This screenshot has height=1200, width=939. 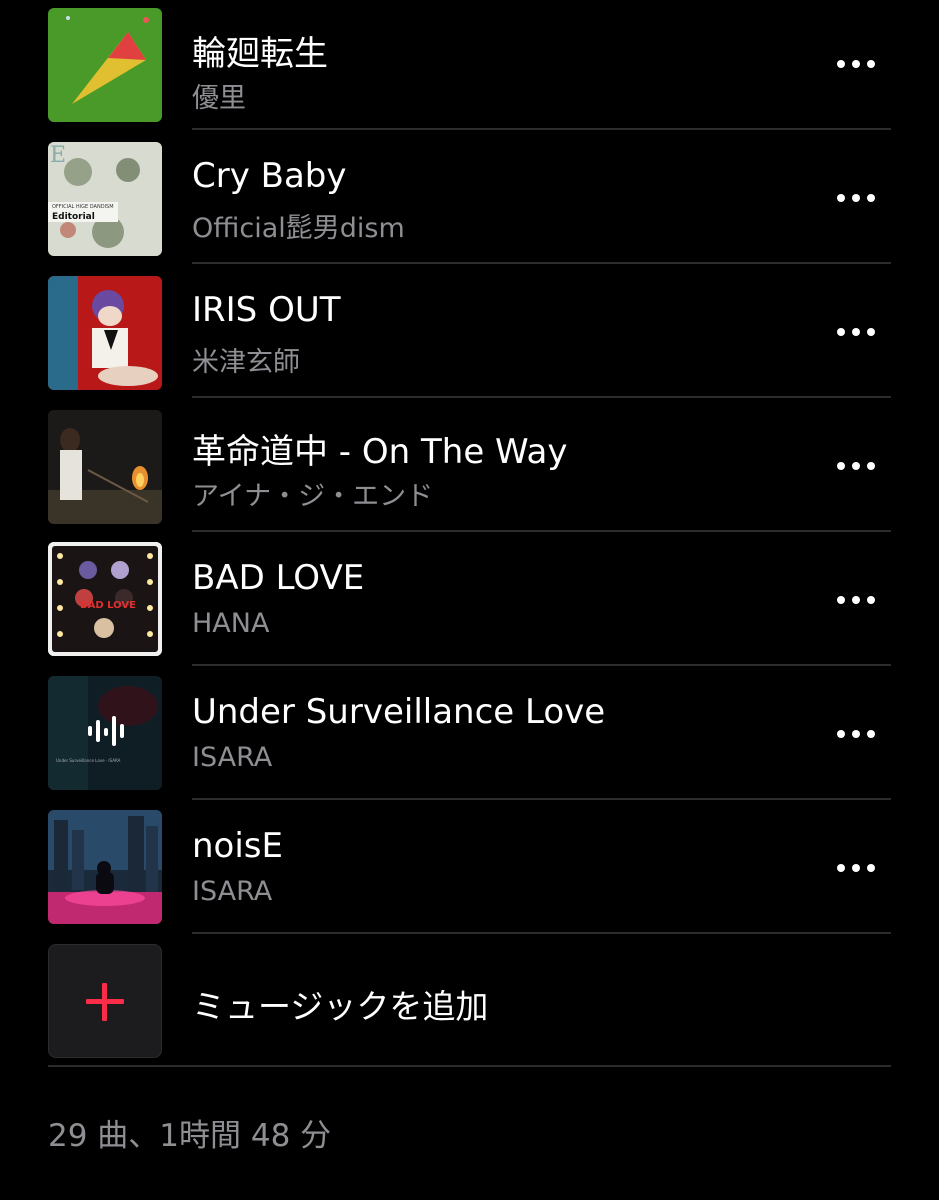 What do you see at coordinates (469, 867) in the screenshot?
I see `track-row: noisE ISARA` at bounding box center [469, 867].